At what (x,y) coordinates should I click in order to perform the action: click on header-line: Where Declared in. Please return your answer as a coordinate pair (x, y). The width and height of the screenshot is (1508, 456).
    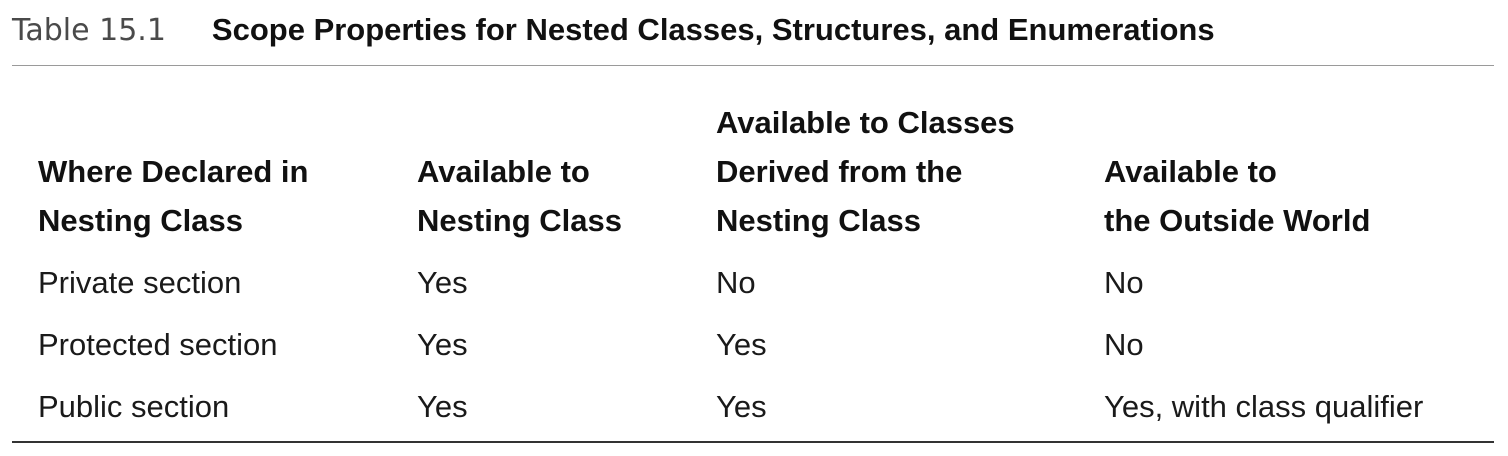
    Looking at the image, I should click on (173, 171).